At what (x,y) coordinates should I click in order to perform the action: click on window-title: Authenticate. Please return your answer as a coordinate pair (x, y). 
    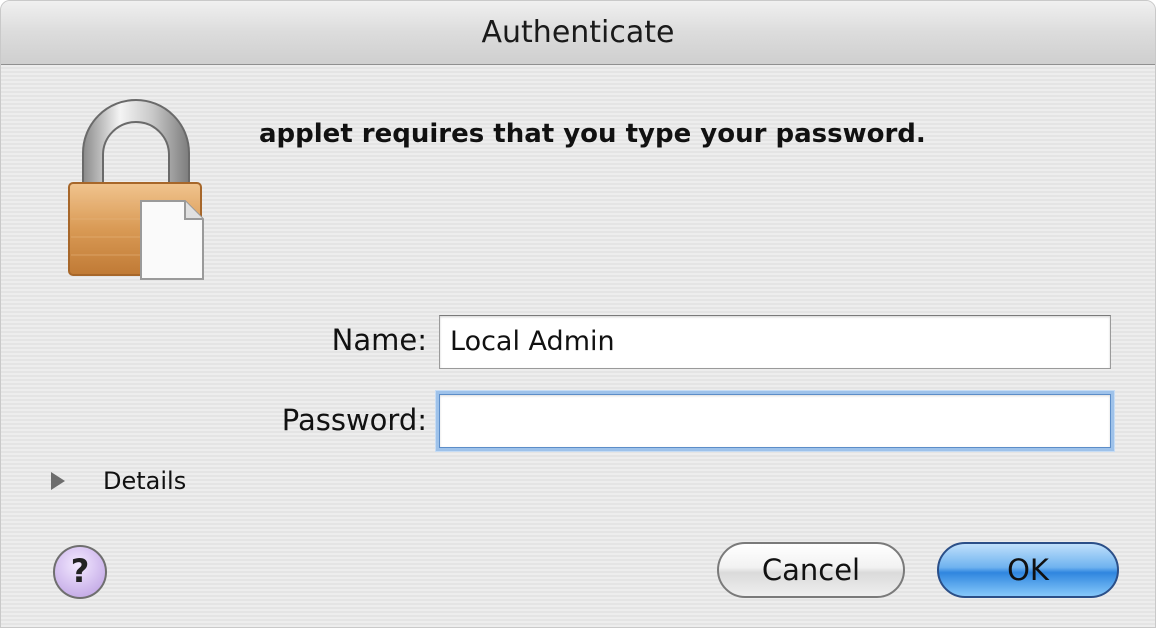
    Looking at the image, I should click on (578, 32).